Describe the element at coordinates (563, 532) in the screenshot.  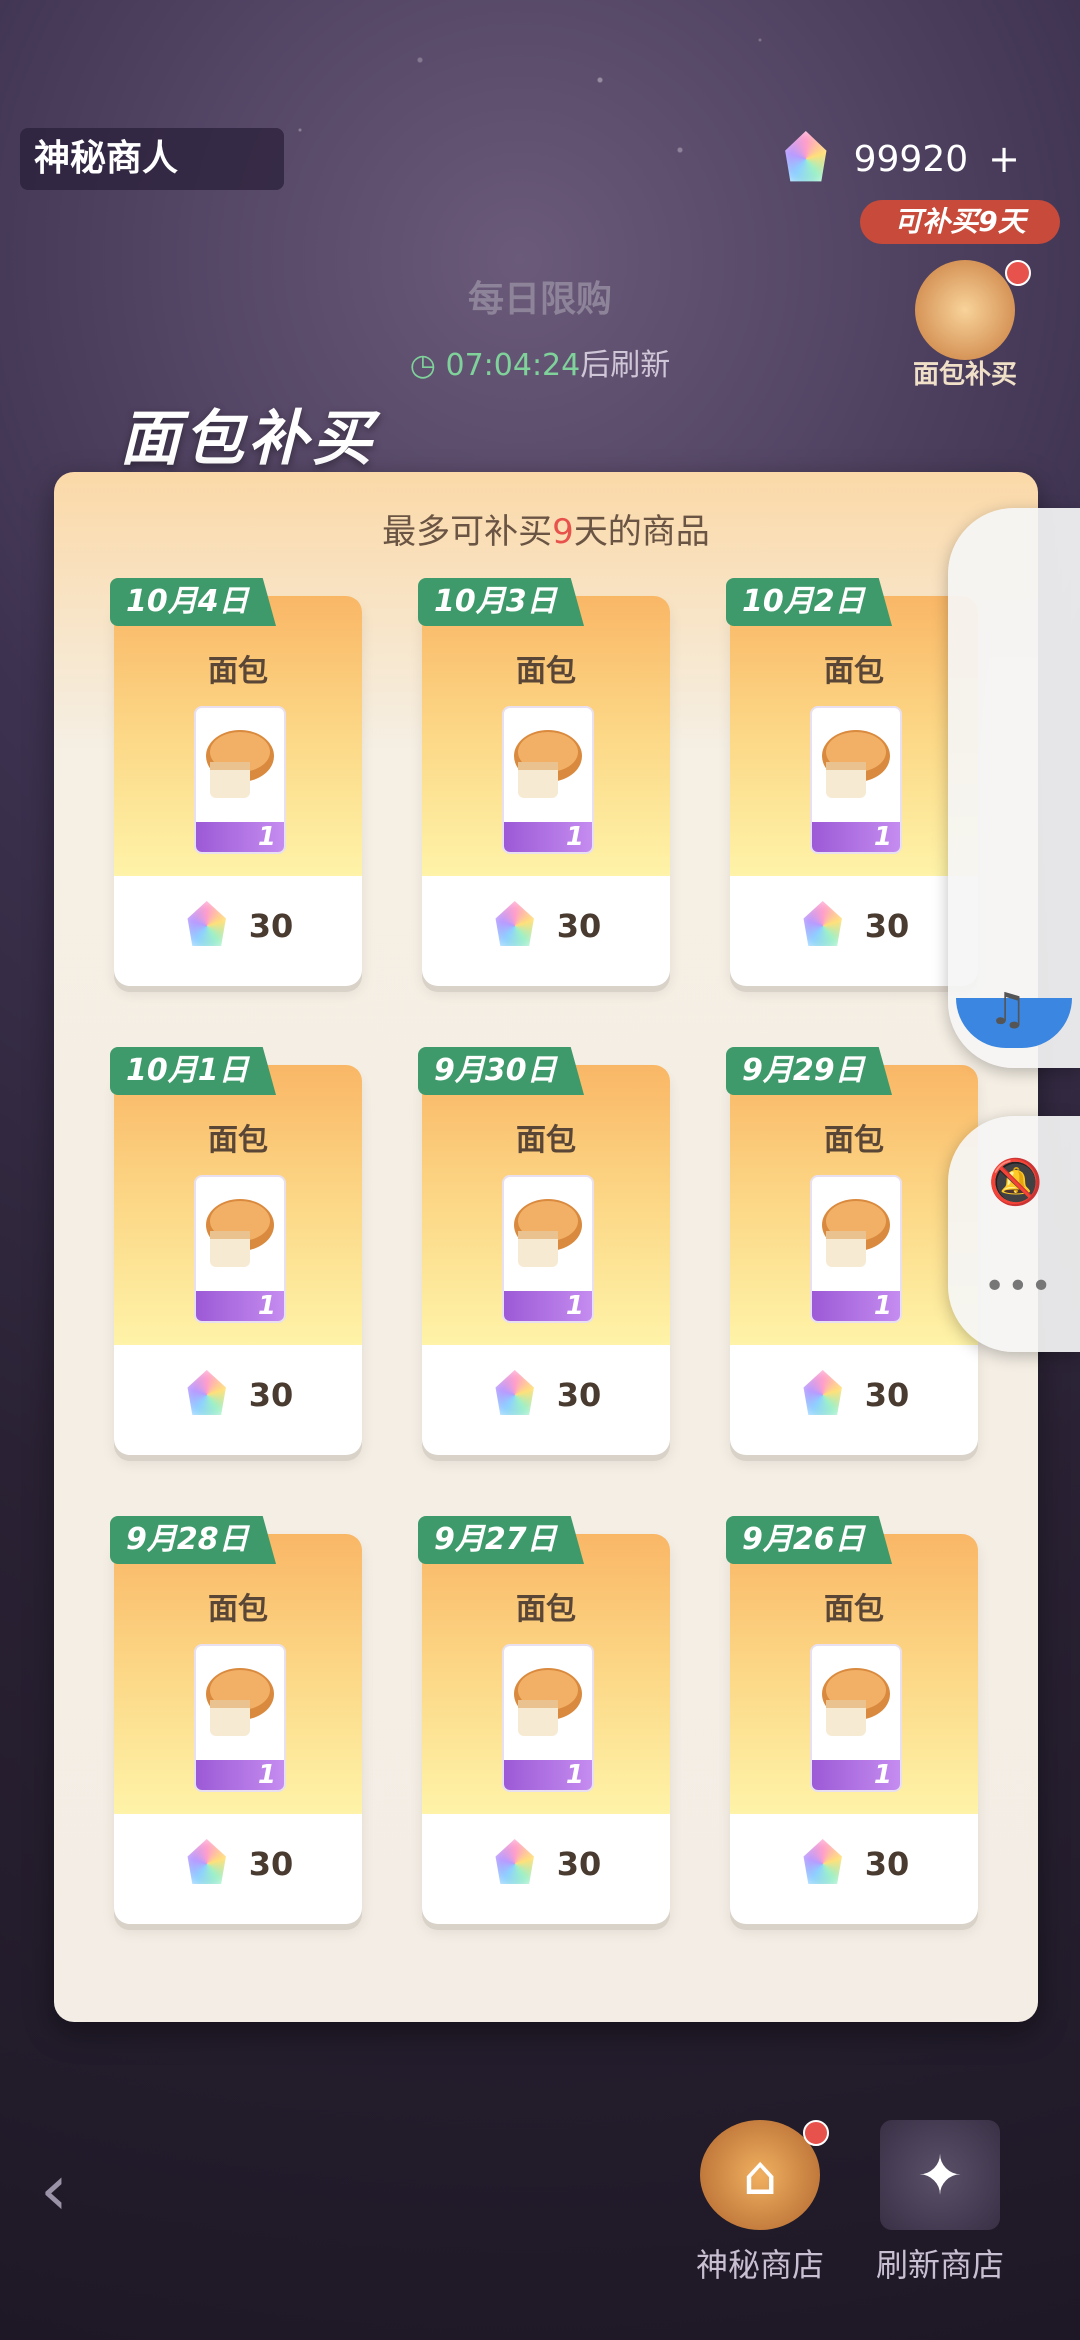
I see `subtitle-days: 9` at that location.